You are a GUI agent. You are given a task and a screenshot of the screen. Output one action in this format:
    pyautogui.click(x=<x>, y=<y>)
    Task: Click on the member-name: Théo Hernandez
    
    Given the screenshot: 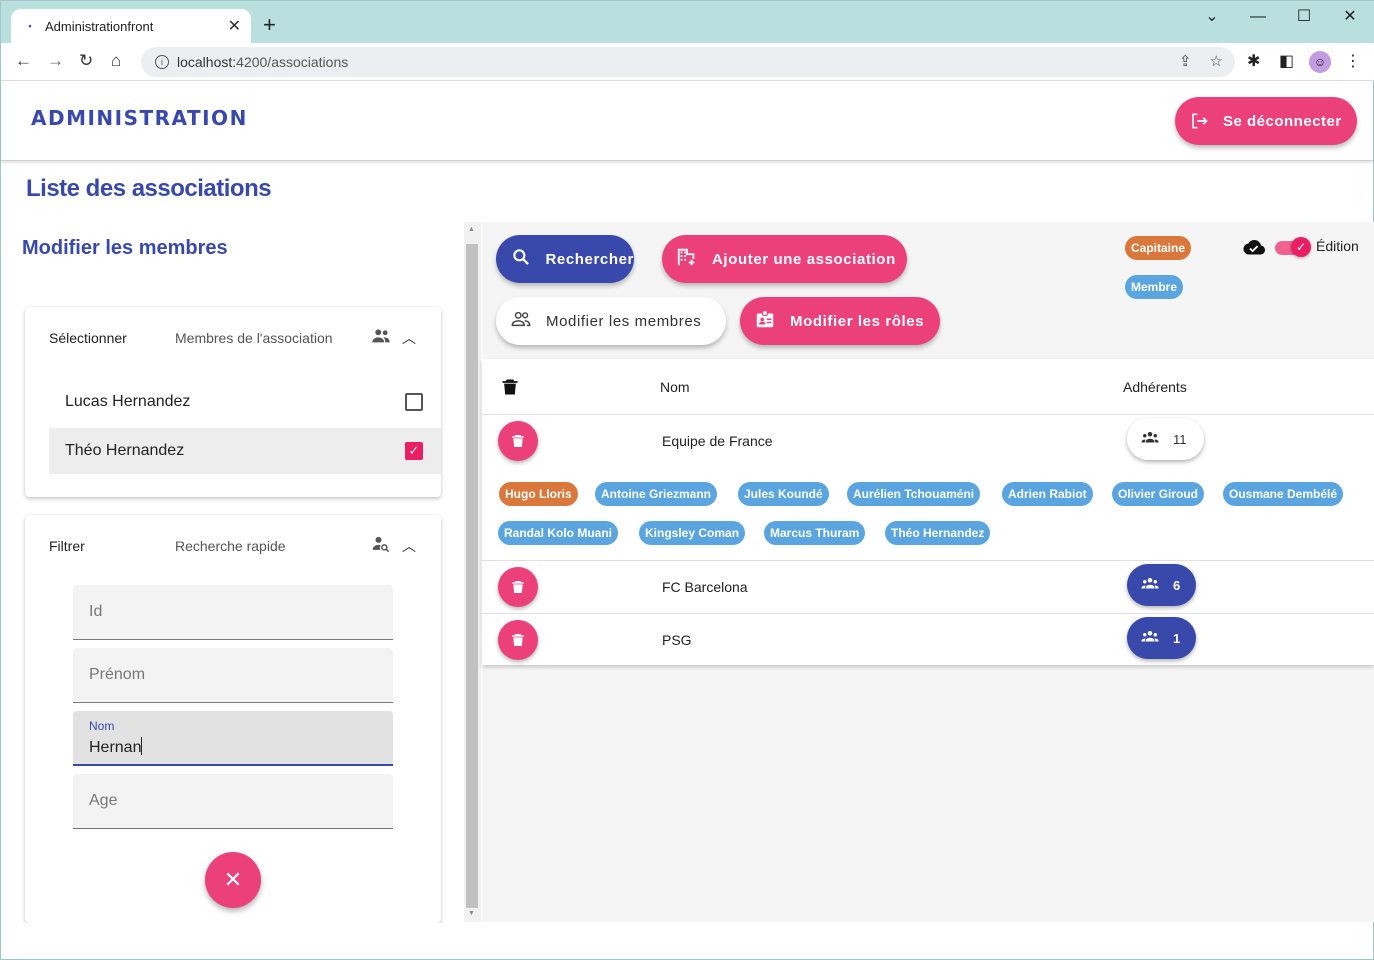 What is the action you would take?
    pyautogui.click(x=125, y=450)
    